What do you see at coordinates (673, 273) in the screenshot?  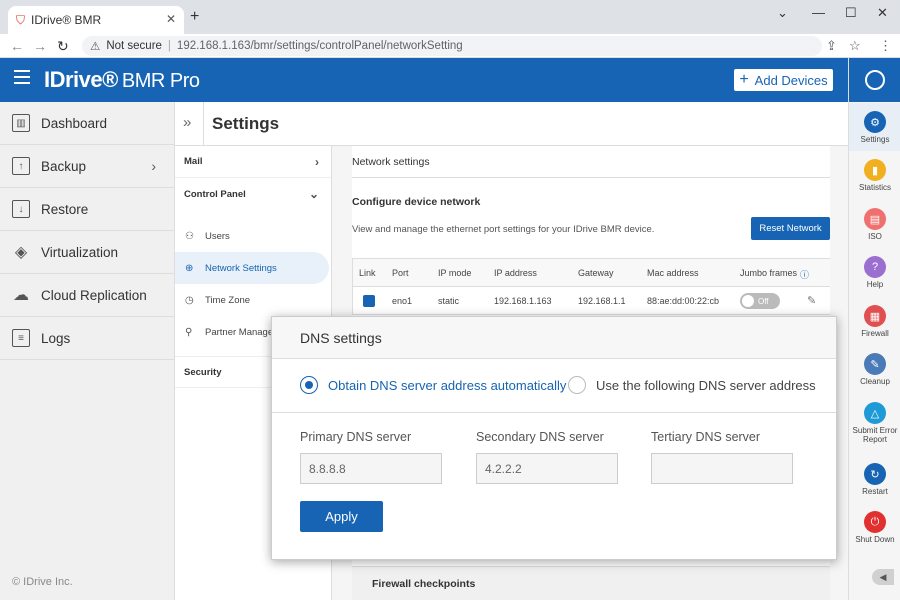 I see `column-header: Mac address` at bounding box center [673, 273].